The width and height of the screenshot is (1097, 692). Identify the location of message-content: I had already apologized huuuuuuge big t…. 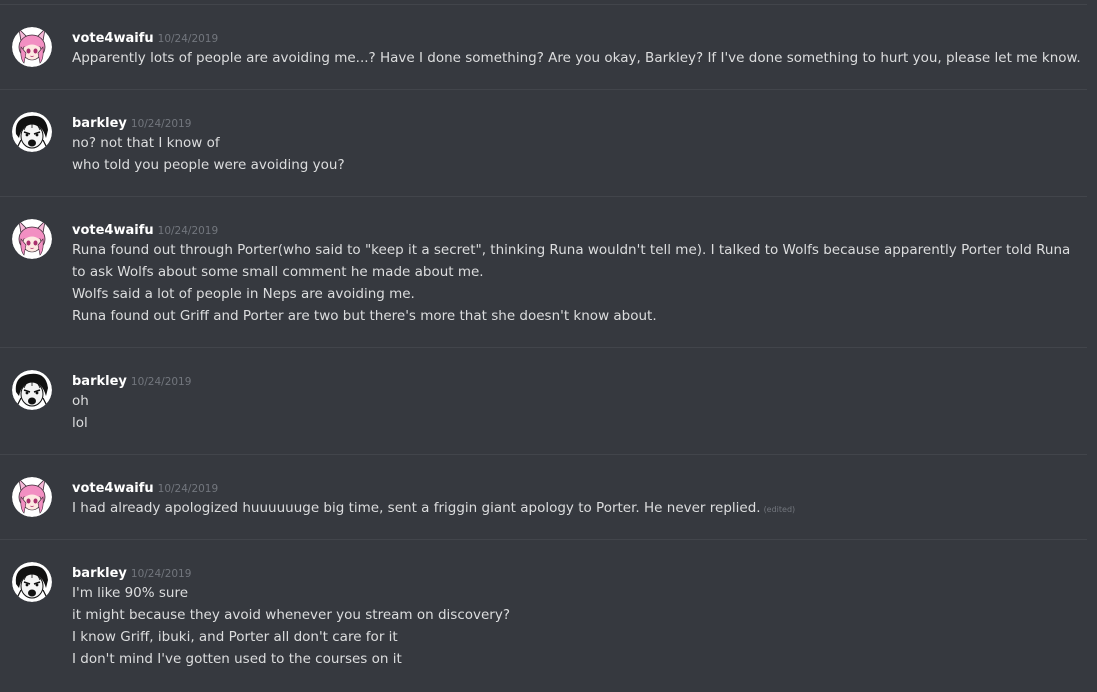
(577, 508).